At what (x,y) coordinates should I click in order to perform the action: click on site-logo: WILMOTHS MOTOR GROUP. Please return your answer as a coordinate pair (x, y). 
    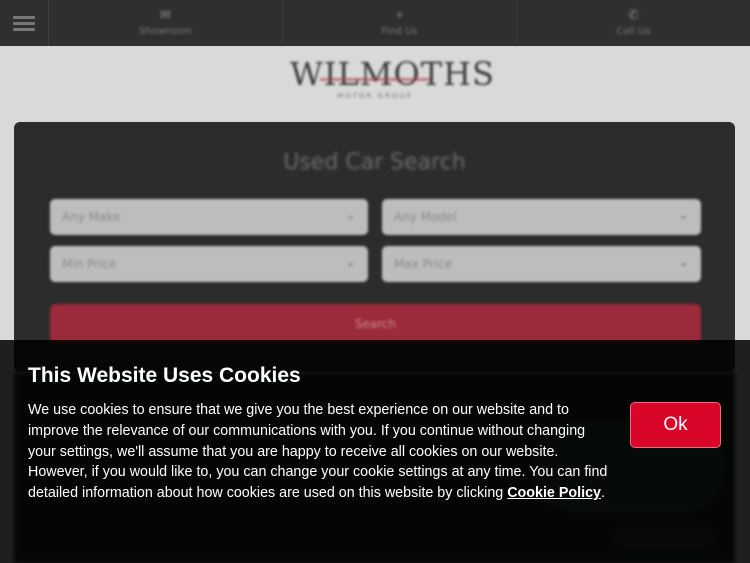
    Looking at the image, I should click on (392, 77).